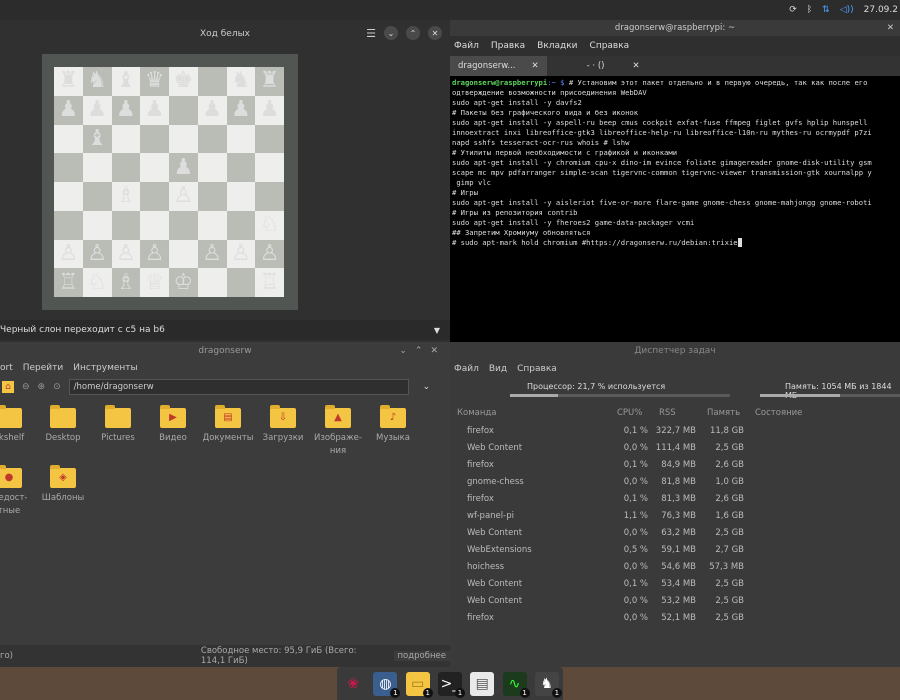 This screenshot has width=900, height=700. What do you see at coordinates (847, 10) in the screenshot?
I see `volume-icon: ◁))` at bounding box center [847, 10].